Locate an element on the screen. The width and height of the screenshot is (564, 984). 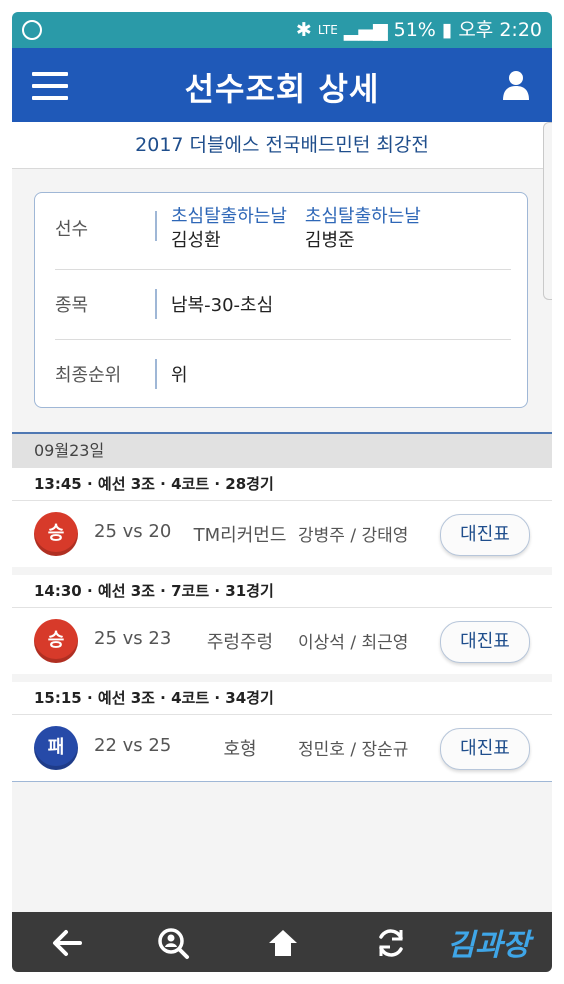
match-score: 22 vs 25 is located at coordinates (133, 745).